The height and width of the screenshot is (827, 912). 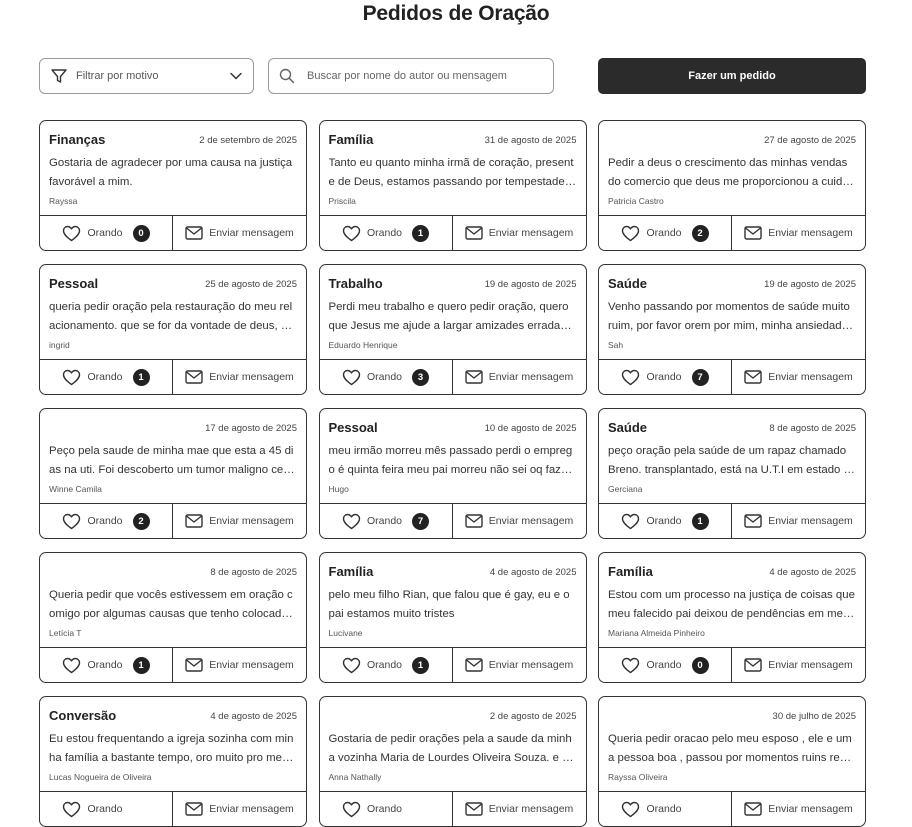 What do you see at coordinates (625, 489) in the screenshot?
I see `request-author: Gerciana` at bounding box center [625, 489].